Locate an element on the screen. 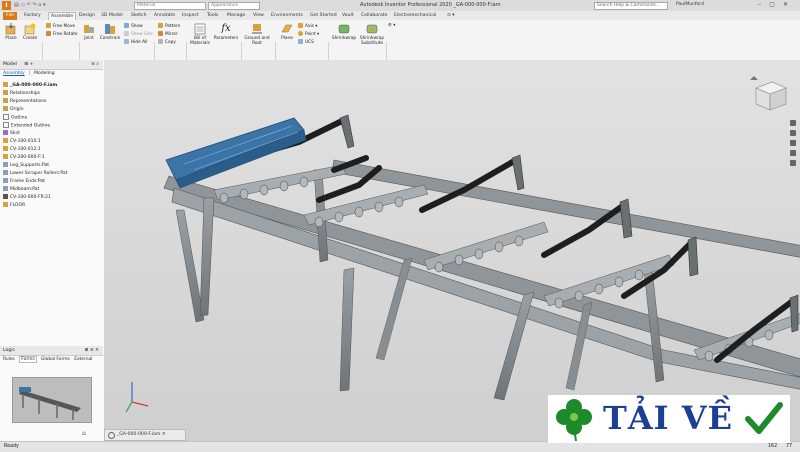  tab-modeling: Modeling is located at coordinates (44, 73).